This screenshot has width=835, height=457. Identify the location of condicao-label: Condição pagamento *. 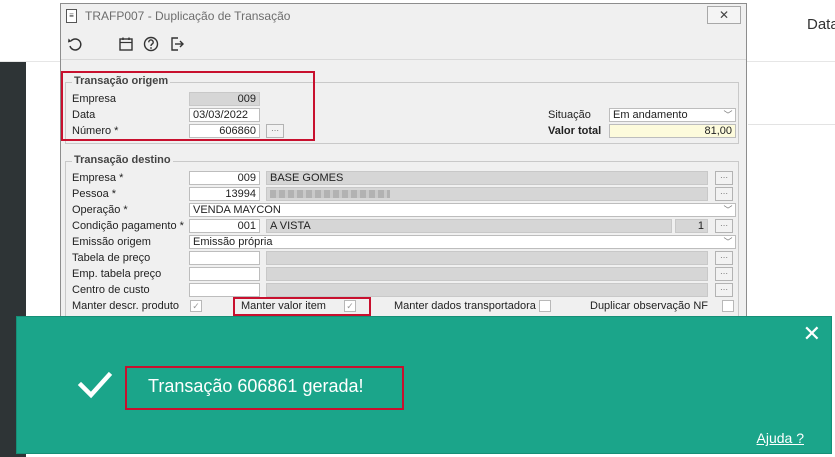
(128, 226).